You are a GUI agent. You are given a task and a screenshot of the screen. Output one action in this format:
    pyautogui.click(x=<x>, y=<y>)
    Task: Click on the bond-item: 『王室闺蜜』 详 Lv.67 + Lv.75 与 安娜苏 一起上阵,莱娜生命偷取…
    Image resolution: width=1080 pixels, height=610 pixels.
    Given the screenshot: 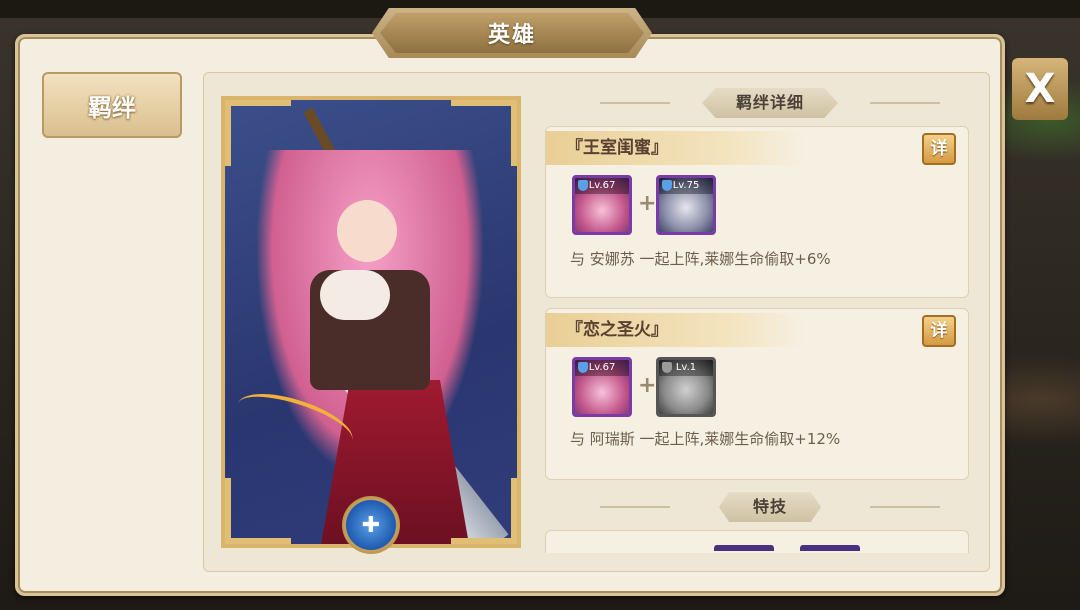 What is the action you would take?
    pyautogui.click(x=757, y=212)
    